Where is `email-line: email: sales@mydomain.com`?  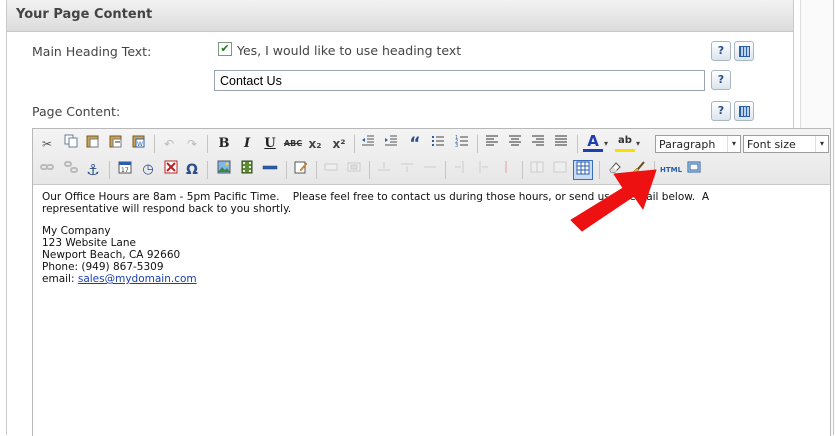 email-line: email: sales@mydomain.com is located at coordinates (407, 279).